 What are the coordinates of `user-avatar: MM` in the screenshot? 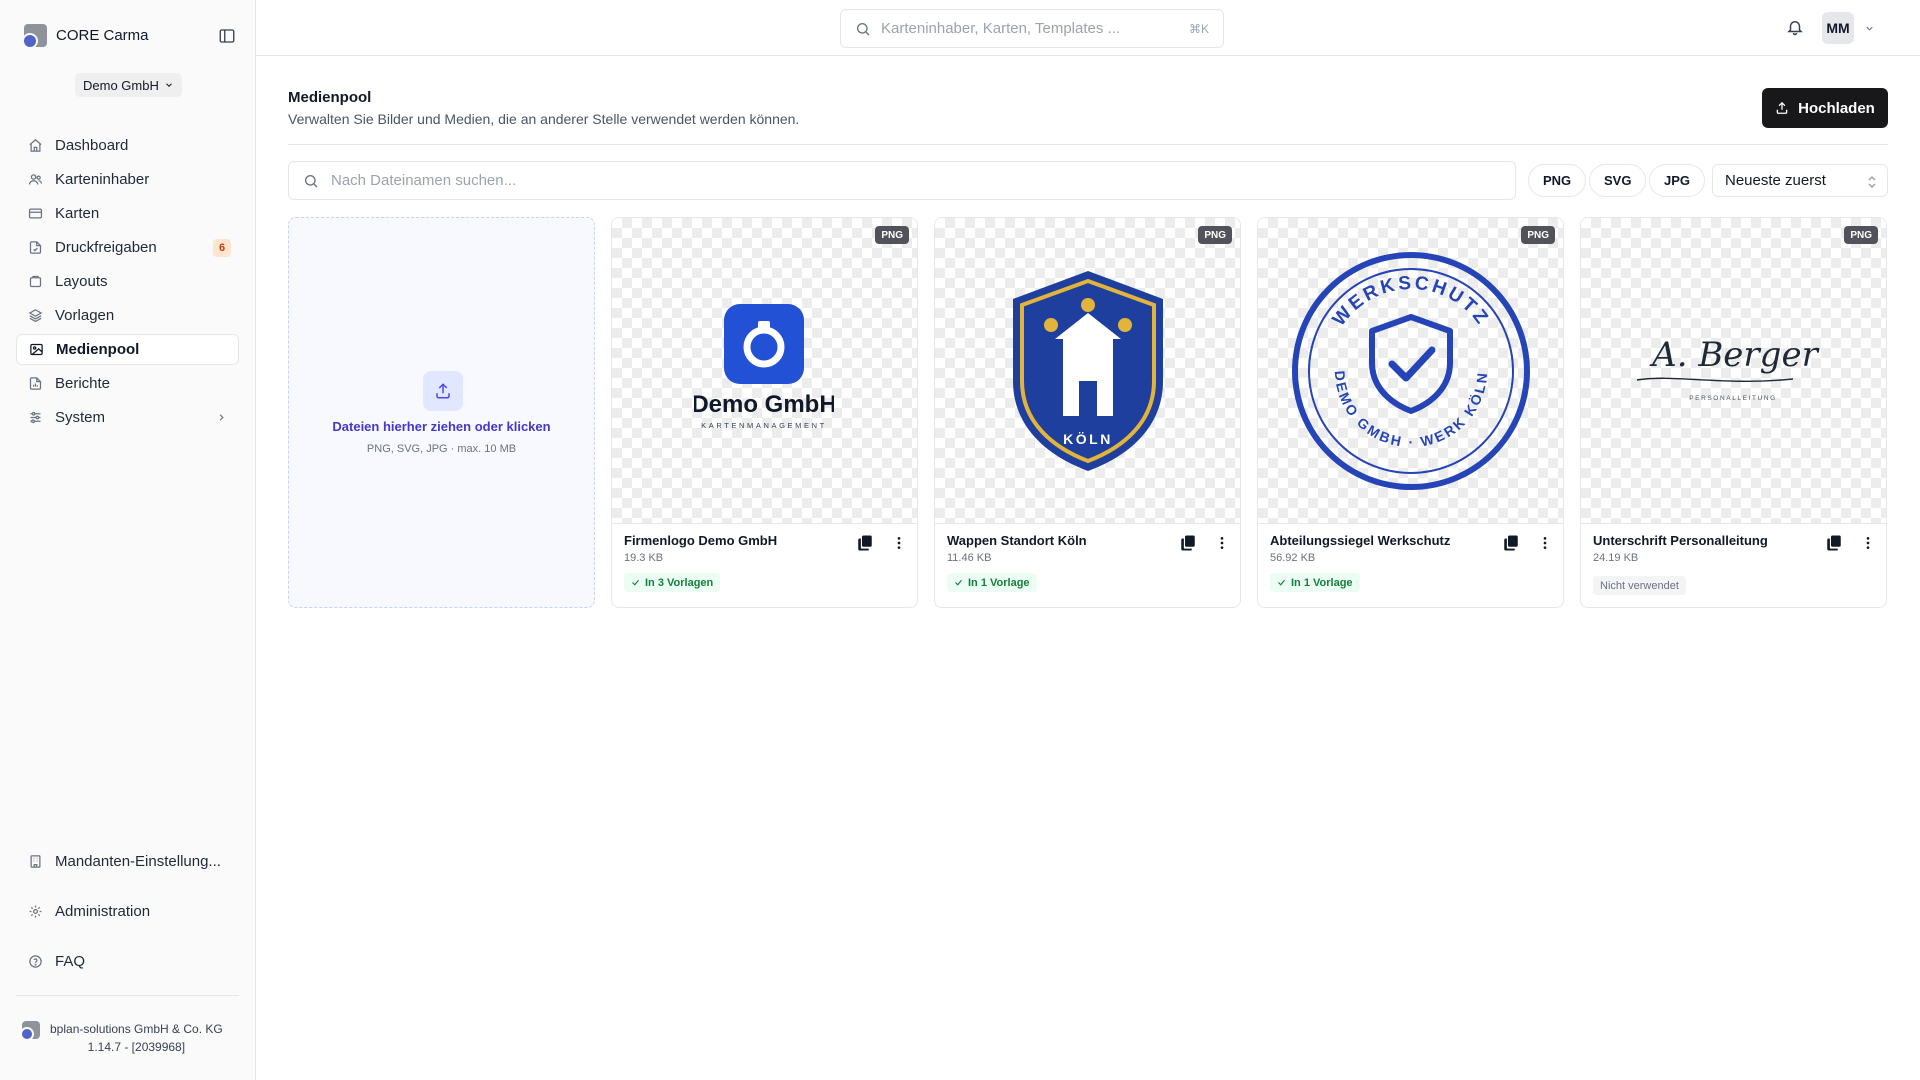 It's located at (1838, 28).